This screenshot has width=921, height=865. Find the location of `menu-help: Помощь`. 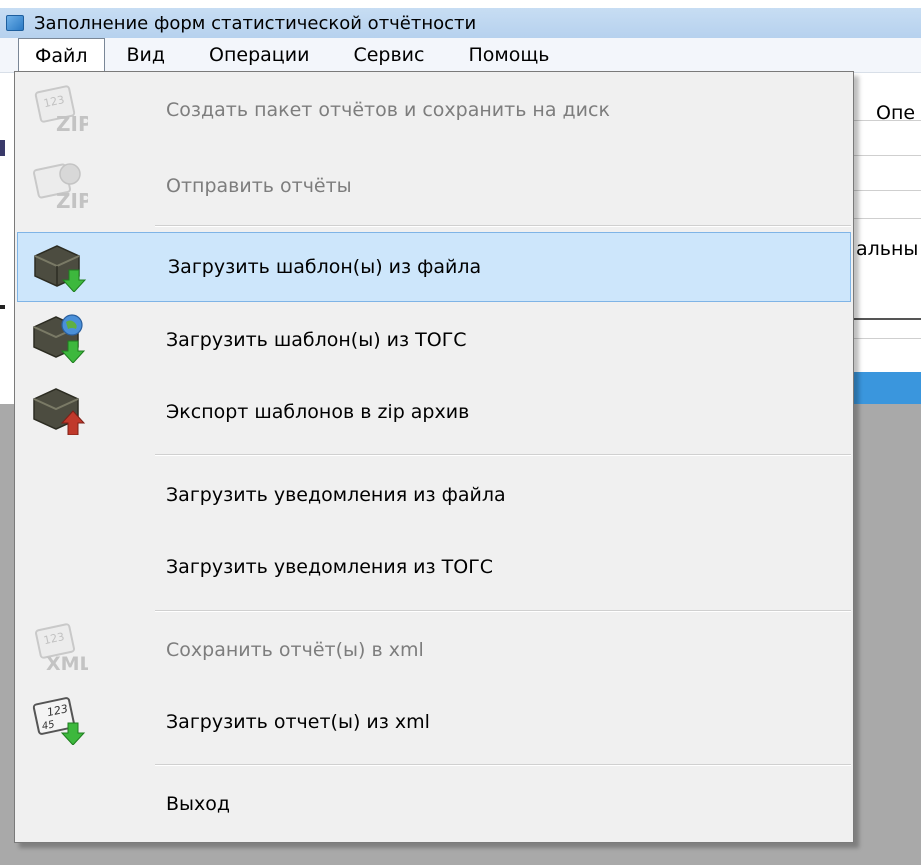

menu-help: Помощь is located at coordinates (508, 55).